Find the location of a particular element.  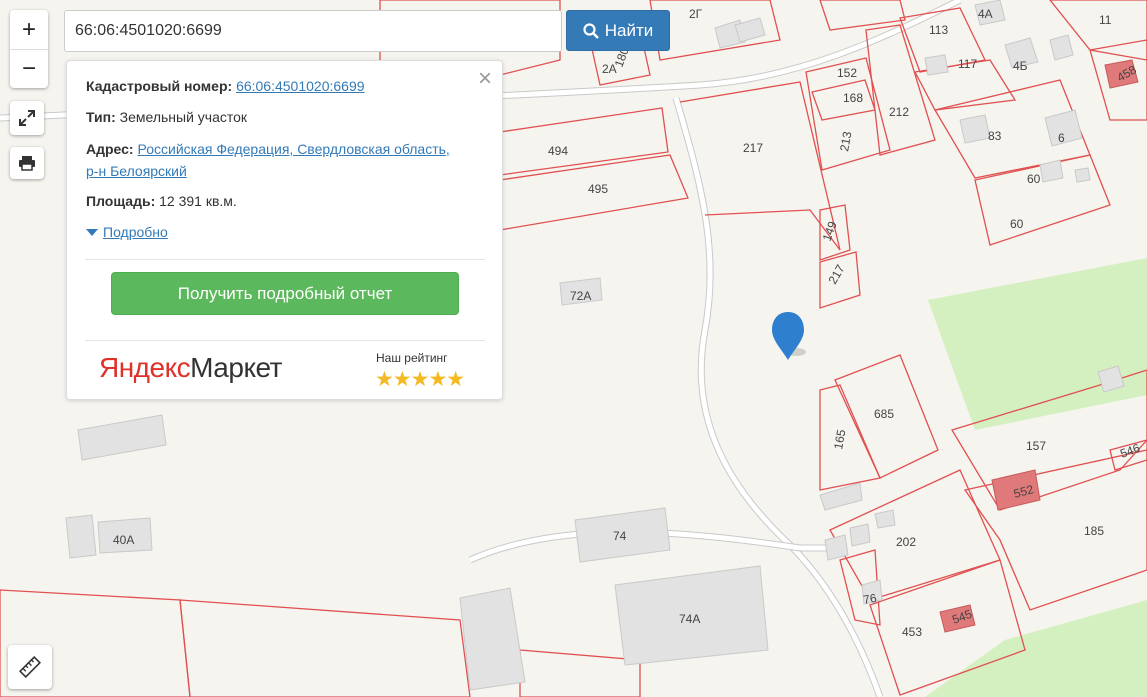

plot-label: 117 is located at coordinates (967, 64).